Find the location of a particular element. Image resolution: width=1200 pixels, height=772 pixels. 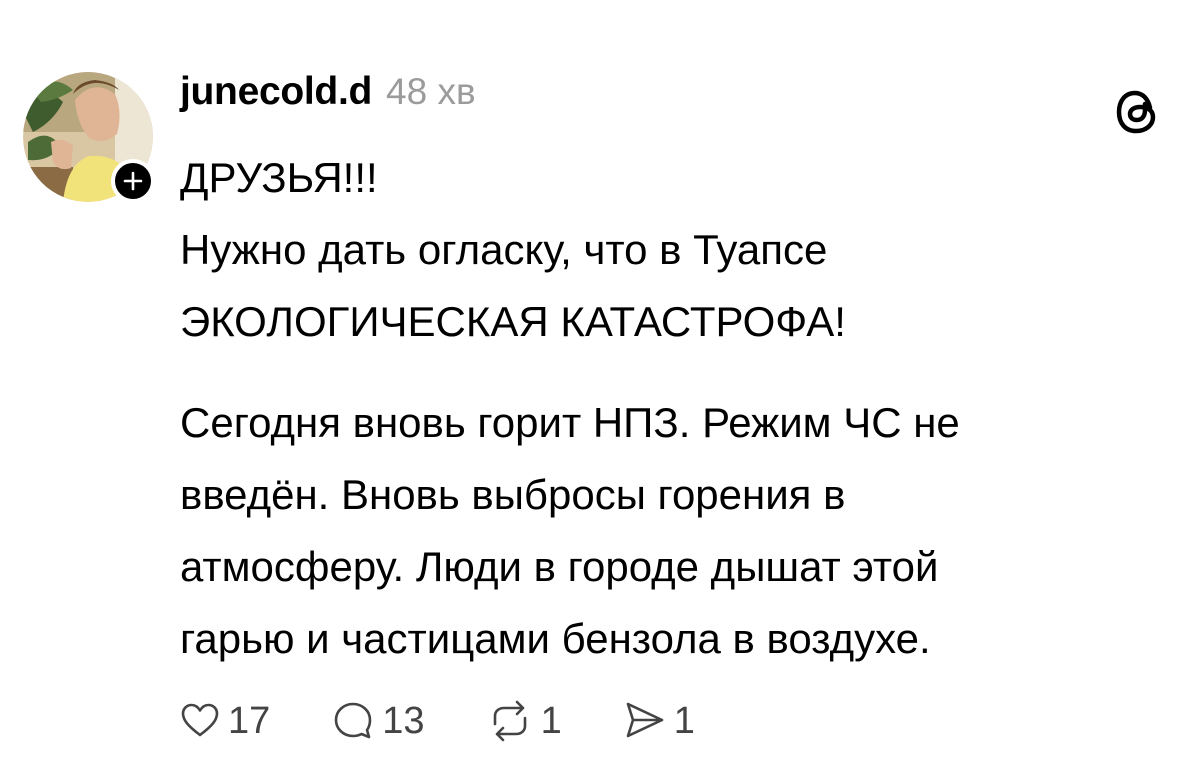

plus-icon is located at coordinates (133, 181).